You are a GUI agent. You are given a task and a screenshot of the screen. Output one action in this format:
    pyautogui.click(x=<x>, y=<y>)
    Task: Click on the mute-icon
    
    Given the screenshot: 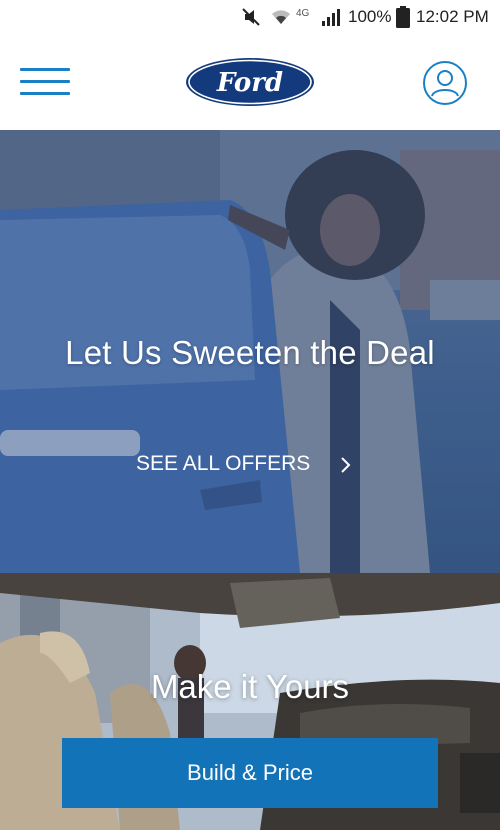 What is the action you would take?
    pyautogui.click(x=251, y=17)
    